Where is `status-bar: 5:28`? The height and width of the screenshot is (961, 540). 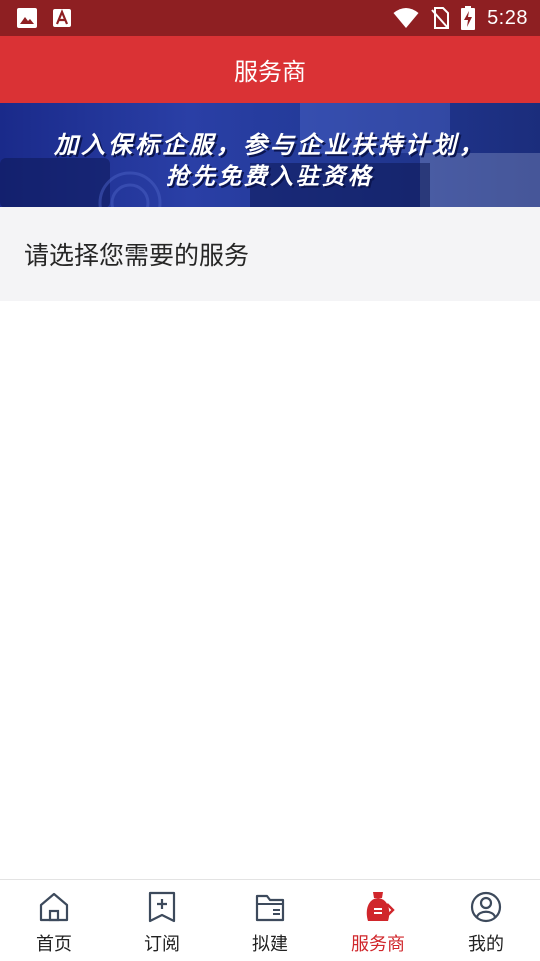 status-bar: 5:28 is located at coordinates (270, 18).